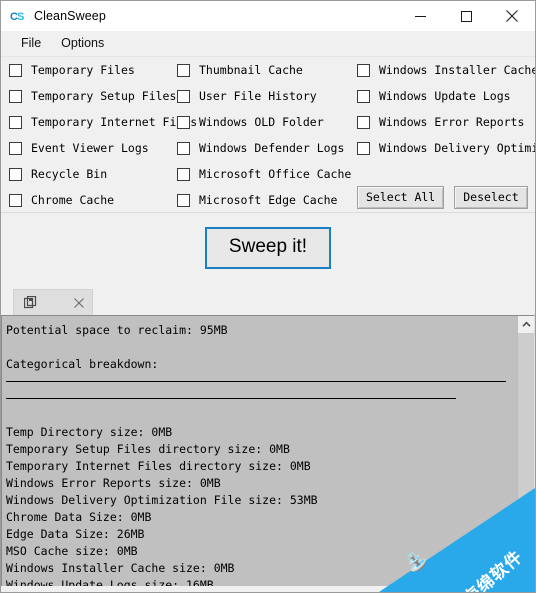 The image size is (536, 593). What do you see at coordinates (457, 70) in the screenshot?
I see `checkbox-label: Windows Installer Cache` at bounding box center [457, 70].